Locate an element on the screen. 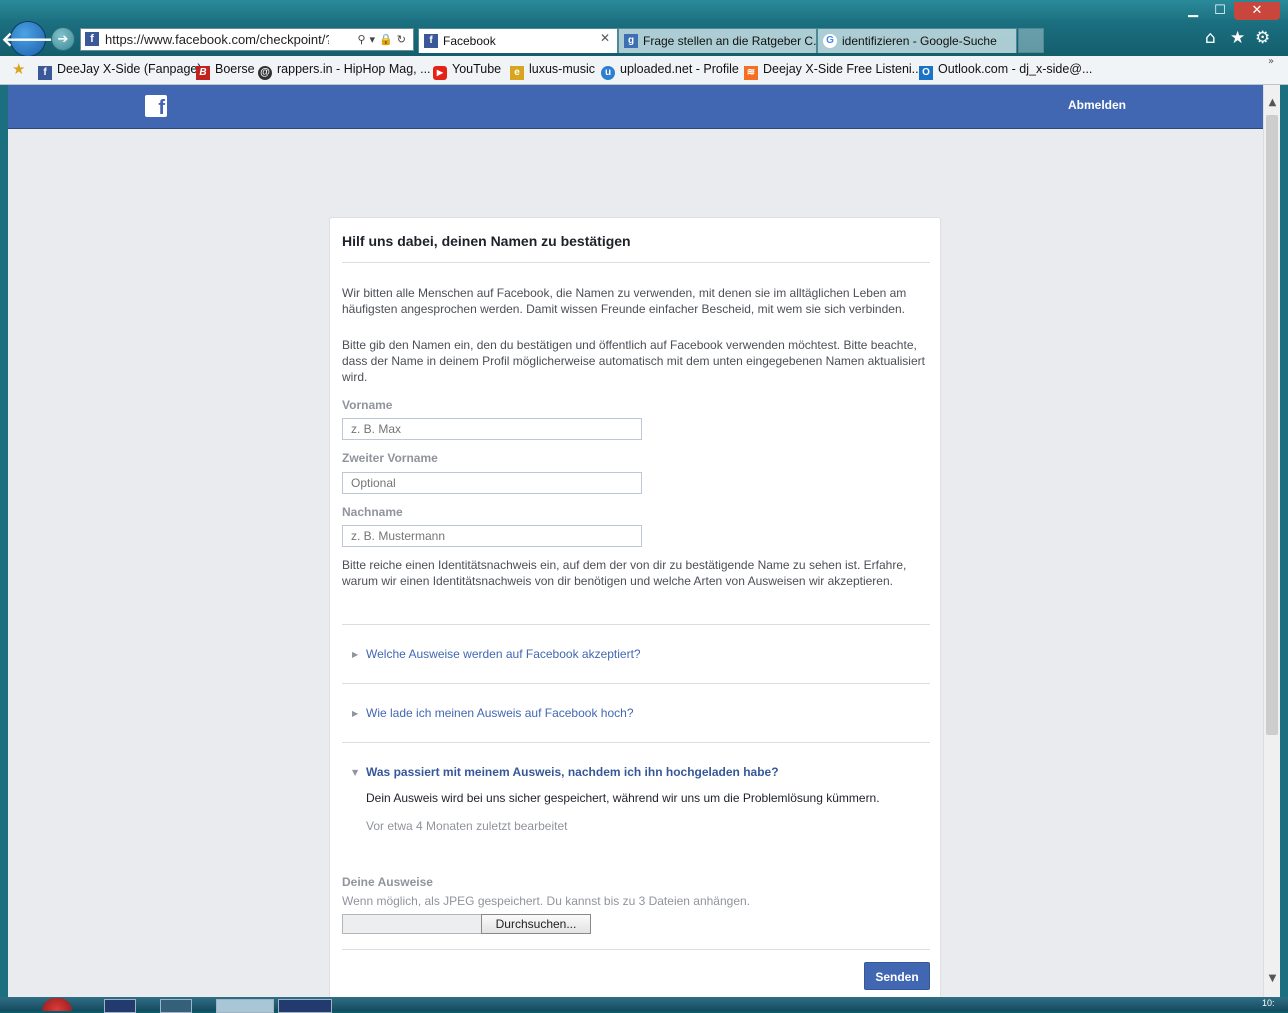 The image size is (1288, 1013). your-ids-label: Deine Ausweise is located at coordinates (387, 882).